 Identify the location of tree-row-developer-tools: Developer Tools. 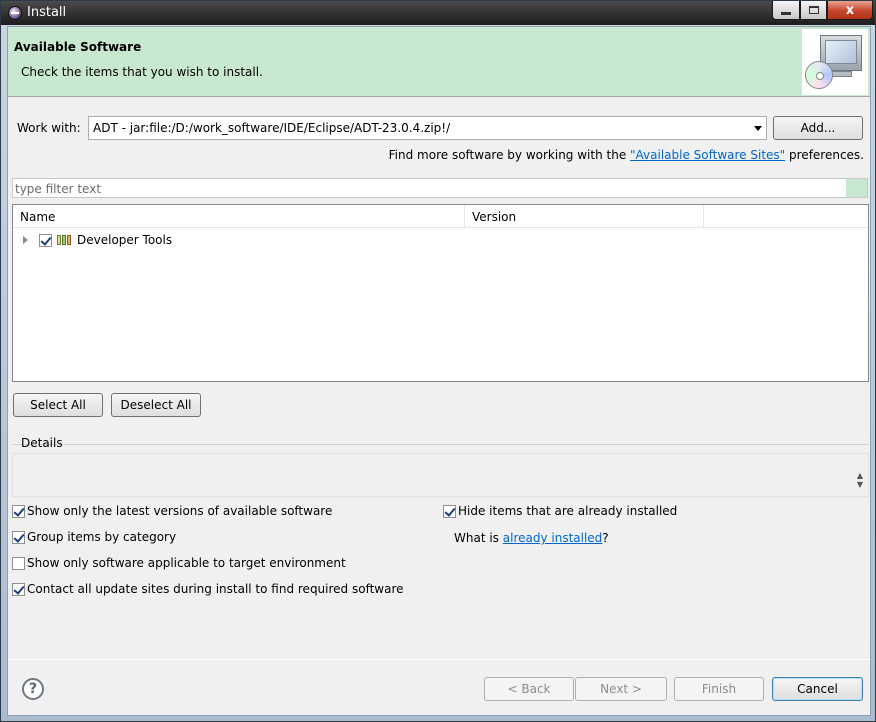
(440, 240).